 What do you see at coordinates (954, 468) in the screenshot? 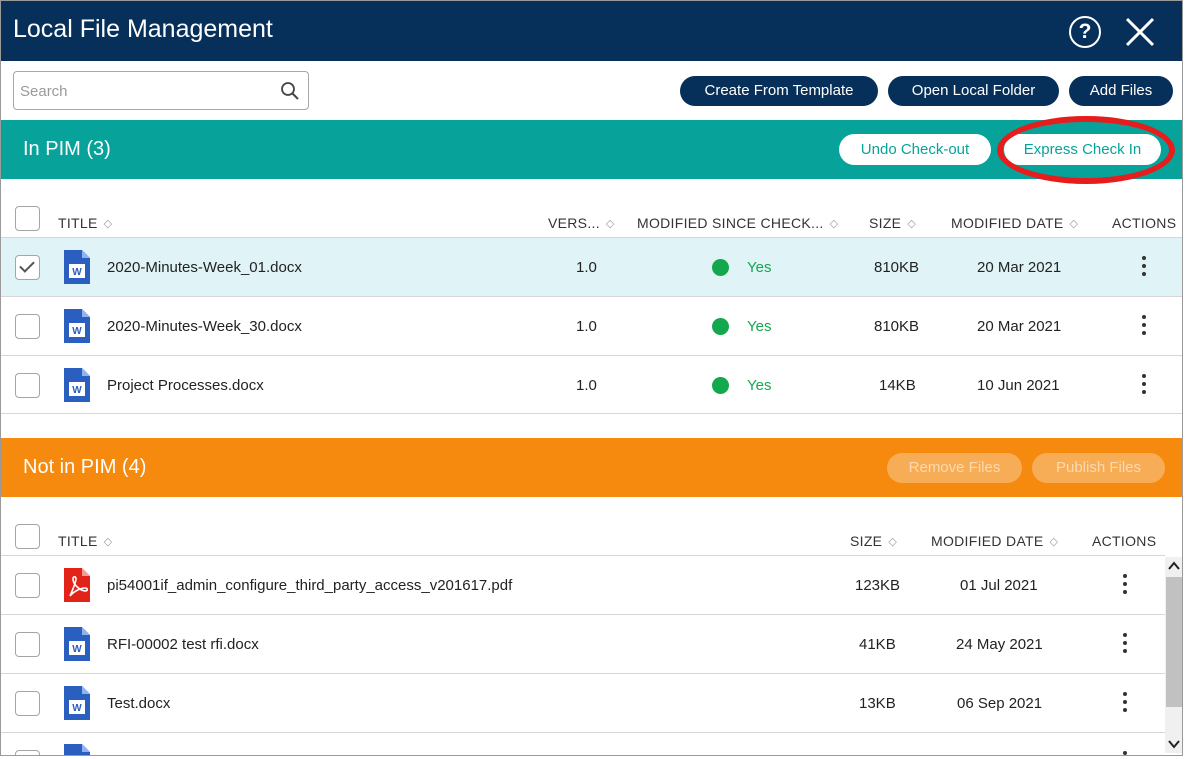
I see `remove-files-button: Remove Files` at bounding box center [954, 468].